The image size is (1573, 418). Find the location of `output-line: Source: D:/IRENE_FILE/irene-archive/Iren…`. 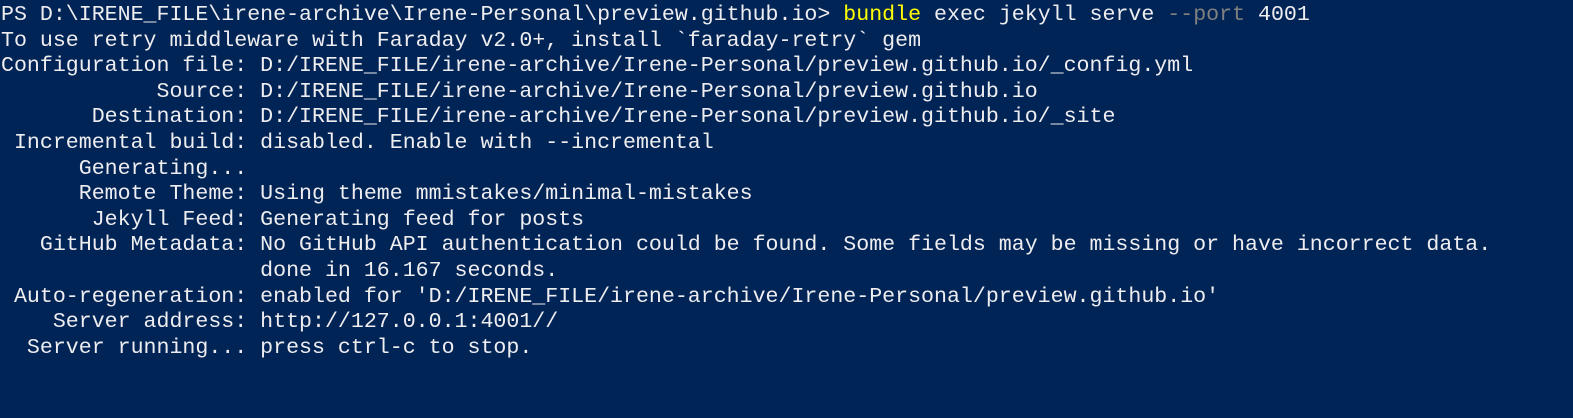

output-line: Source: D:/IRENE_FILE/irene-archive/Iren… is located at coordinates (519, 91).